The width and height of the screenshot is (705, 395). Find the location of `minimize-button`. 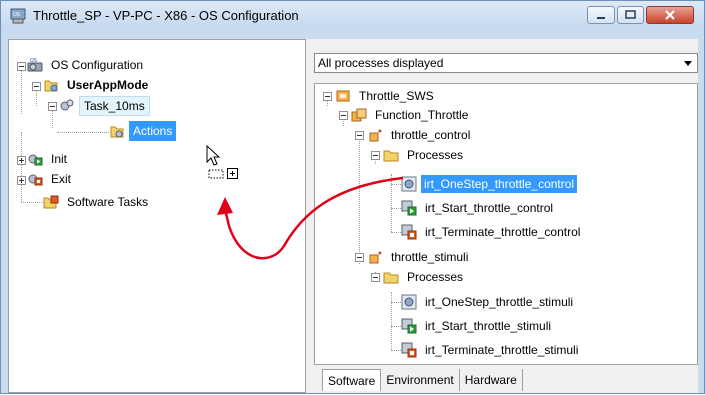

minimize-button is located at coordinates (601, 15).